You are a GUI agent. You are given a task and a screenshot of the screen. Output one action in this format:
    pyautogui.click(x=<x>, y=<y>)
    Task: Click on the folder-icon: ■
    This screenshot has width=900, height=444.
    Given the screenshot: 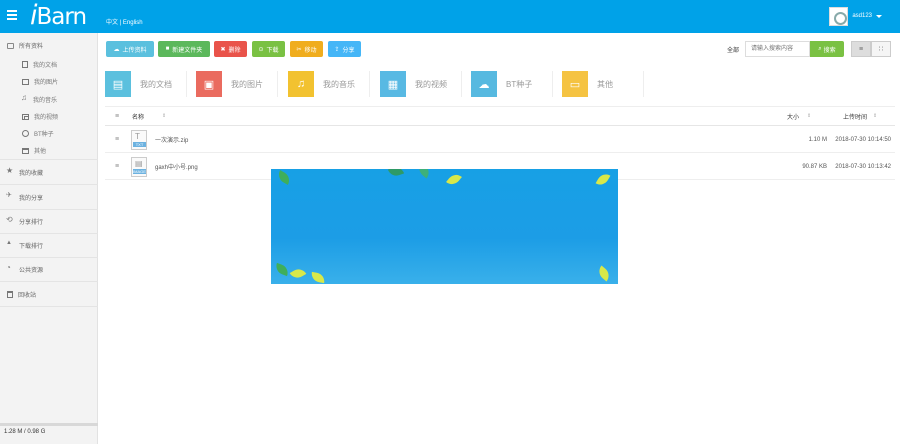 What is the action you would take?
    pyautogui.click(x=167, y=49)
    